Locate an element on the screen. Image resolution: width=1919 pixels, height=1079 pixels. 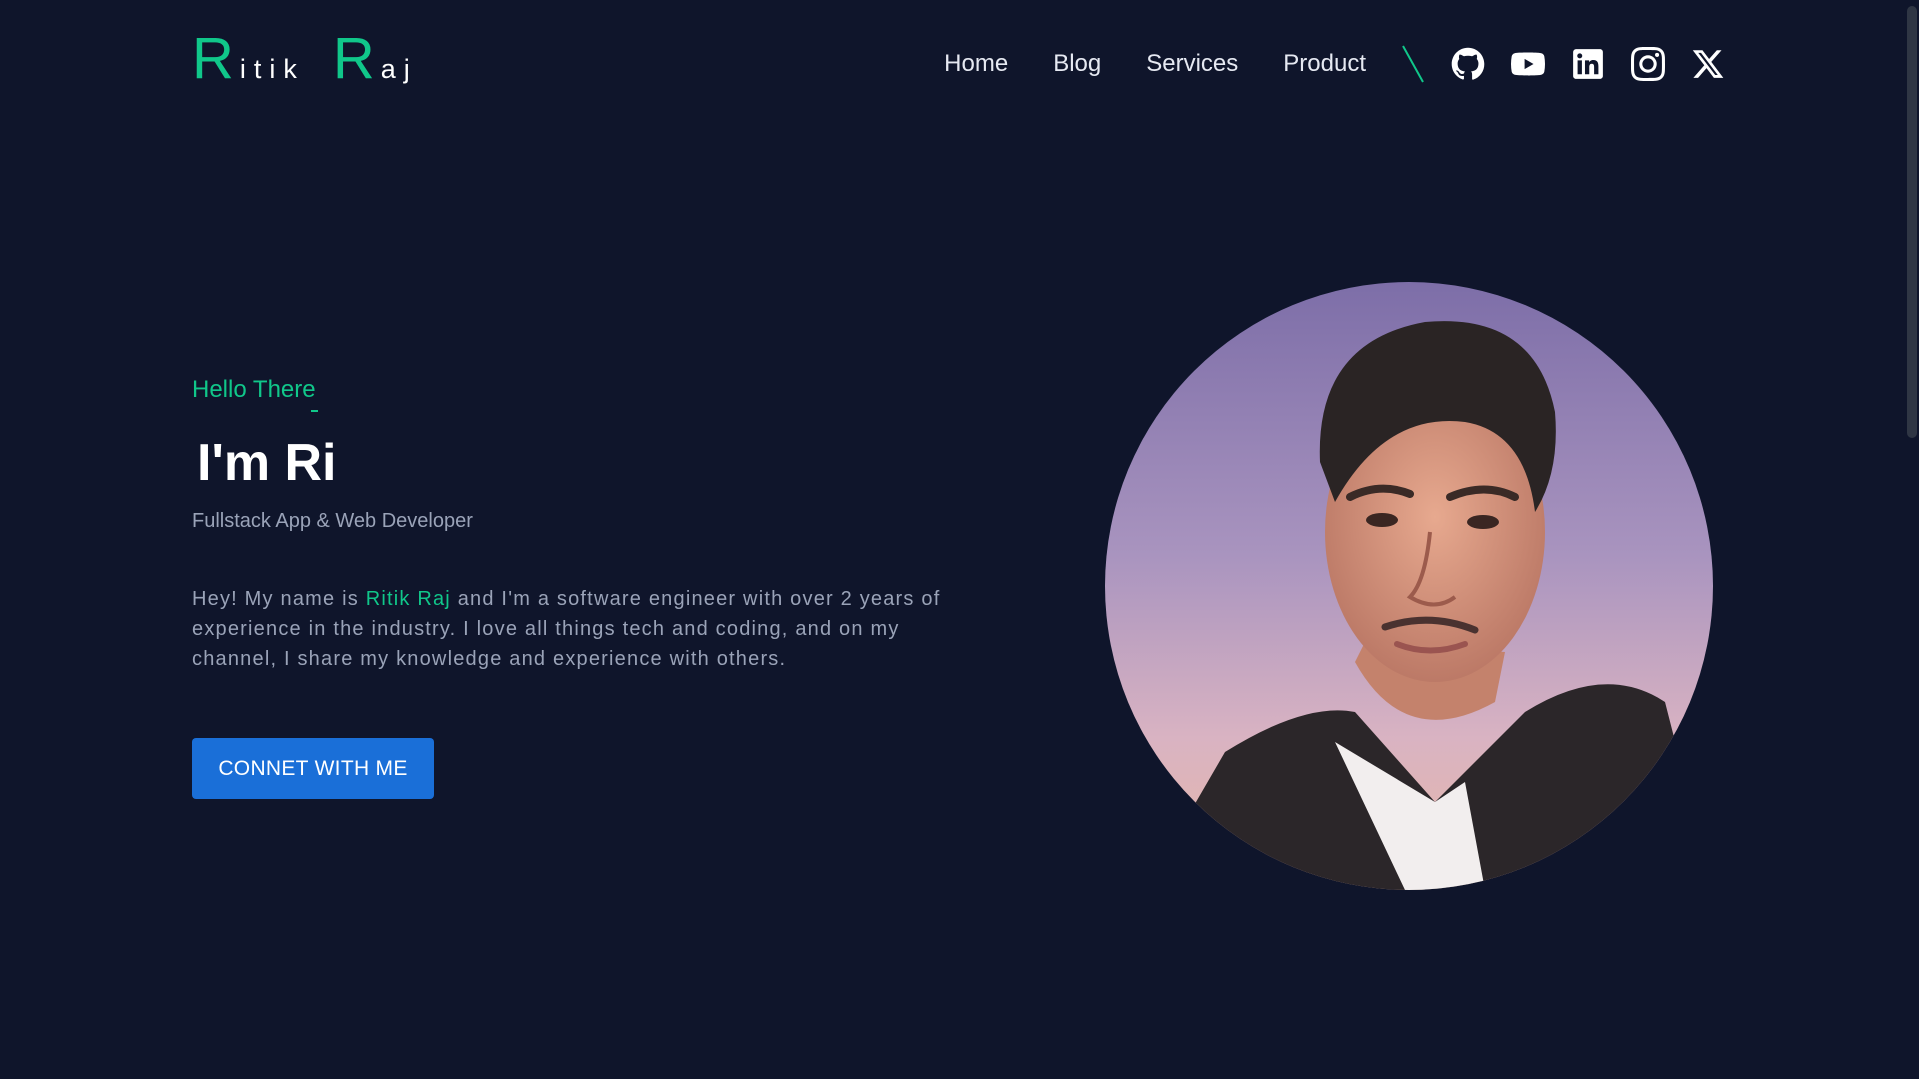
role-subtitle: Fullstack App & Web Developer is located at coordinates (332, 521).